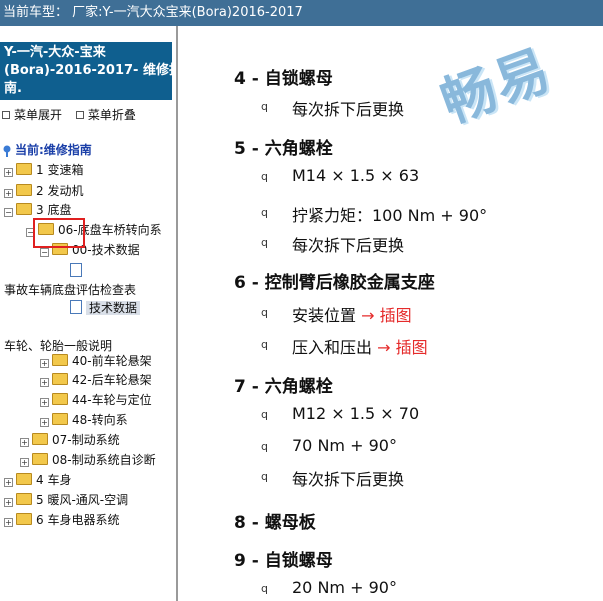 This screenshot has height=601, width=603. What do you see at coordinates (38, 115) in the screenshot?
I see `expand-menu-label: 菜单展开` at bounding box center [38, 115].